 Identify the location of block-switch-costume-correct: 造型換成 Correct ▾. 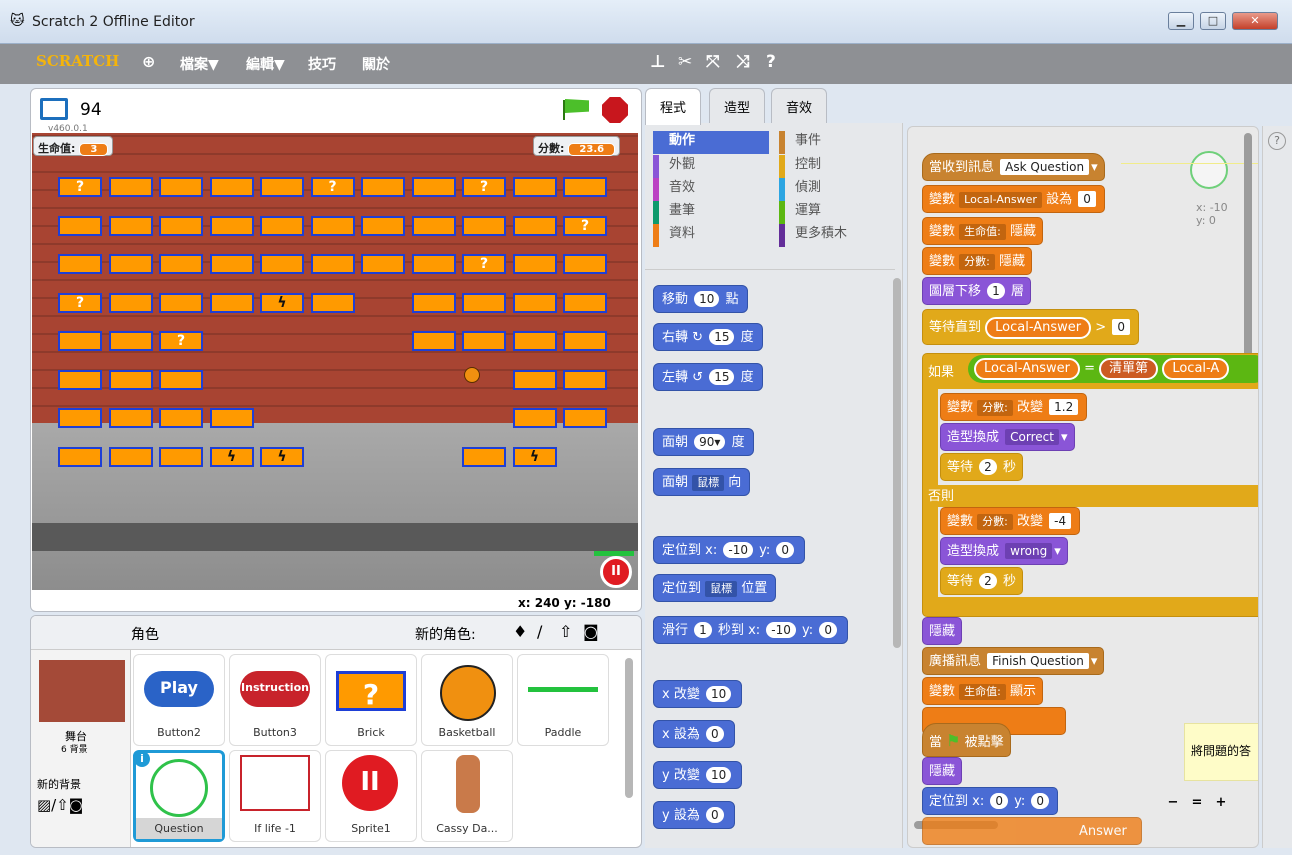
(1007, 437).